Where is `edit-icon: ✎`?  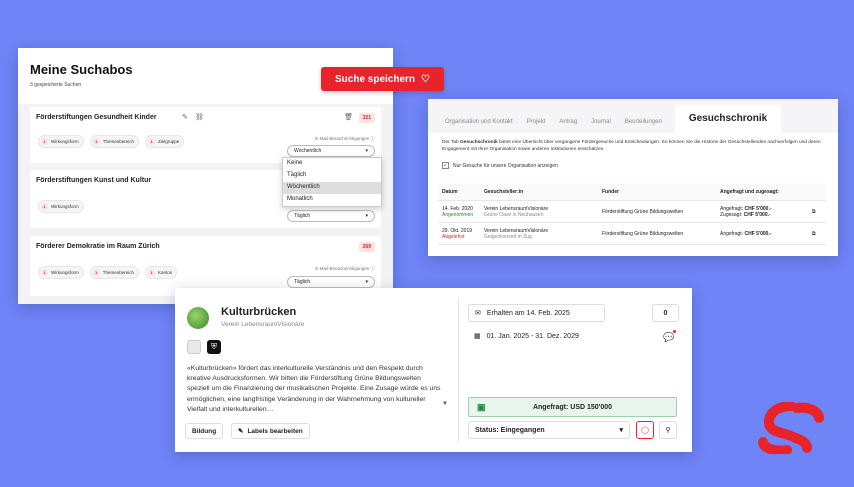
edit-icon: ✎ is located at coordinates (185, 117).